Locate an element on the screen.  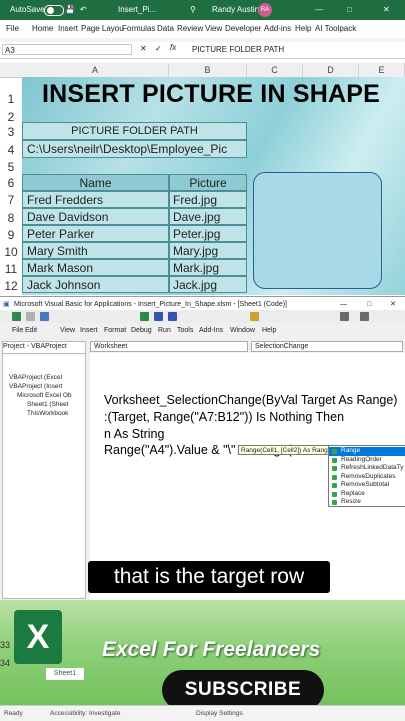
tab-help: Help is located at coordinates (303, 28).